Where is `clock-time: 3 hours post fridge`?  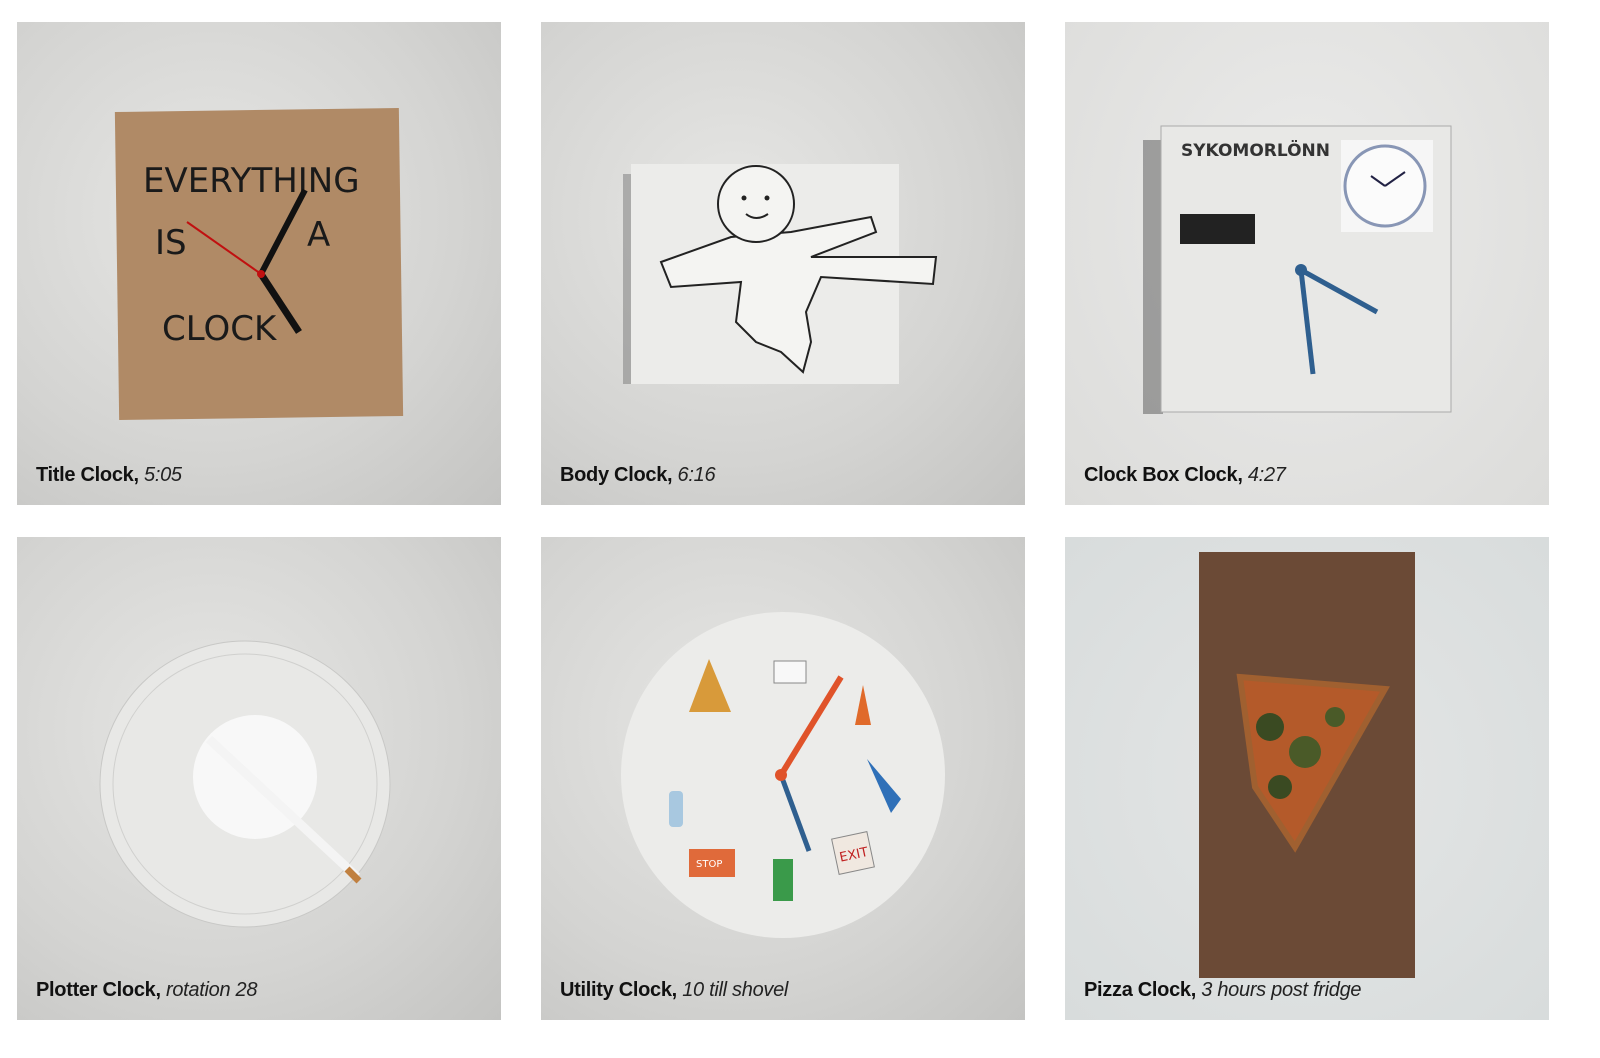
clock-time: 3 hours post fridge is located at coordinates (1281, 990).